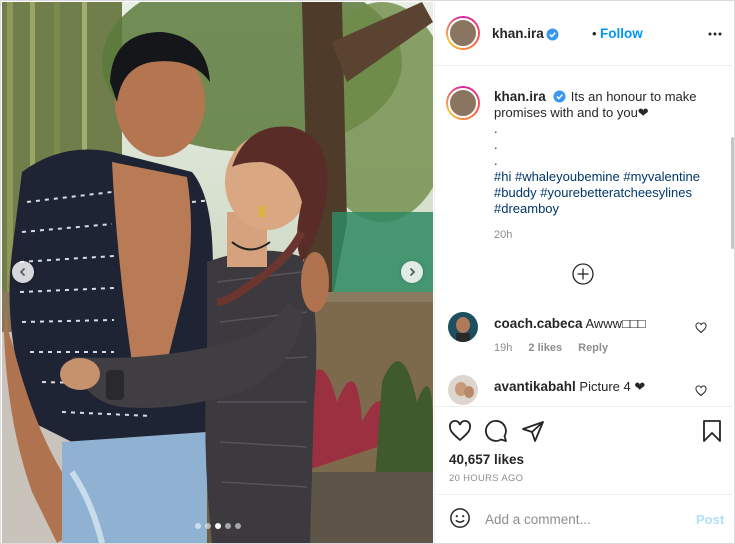 The image size is (735, 544). Describe the element at coordinates (533, 431) in the screenshot. I see `share-icon` at that location.